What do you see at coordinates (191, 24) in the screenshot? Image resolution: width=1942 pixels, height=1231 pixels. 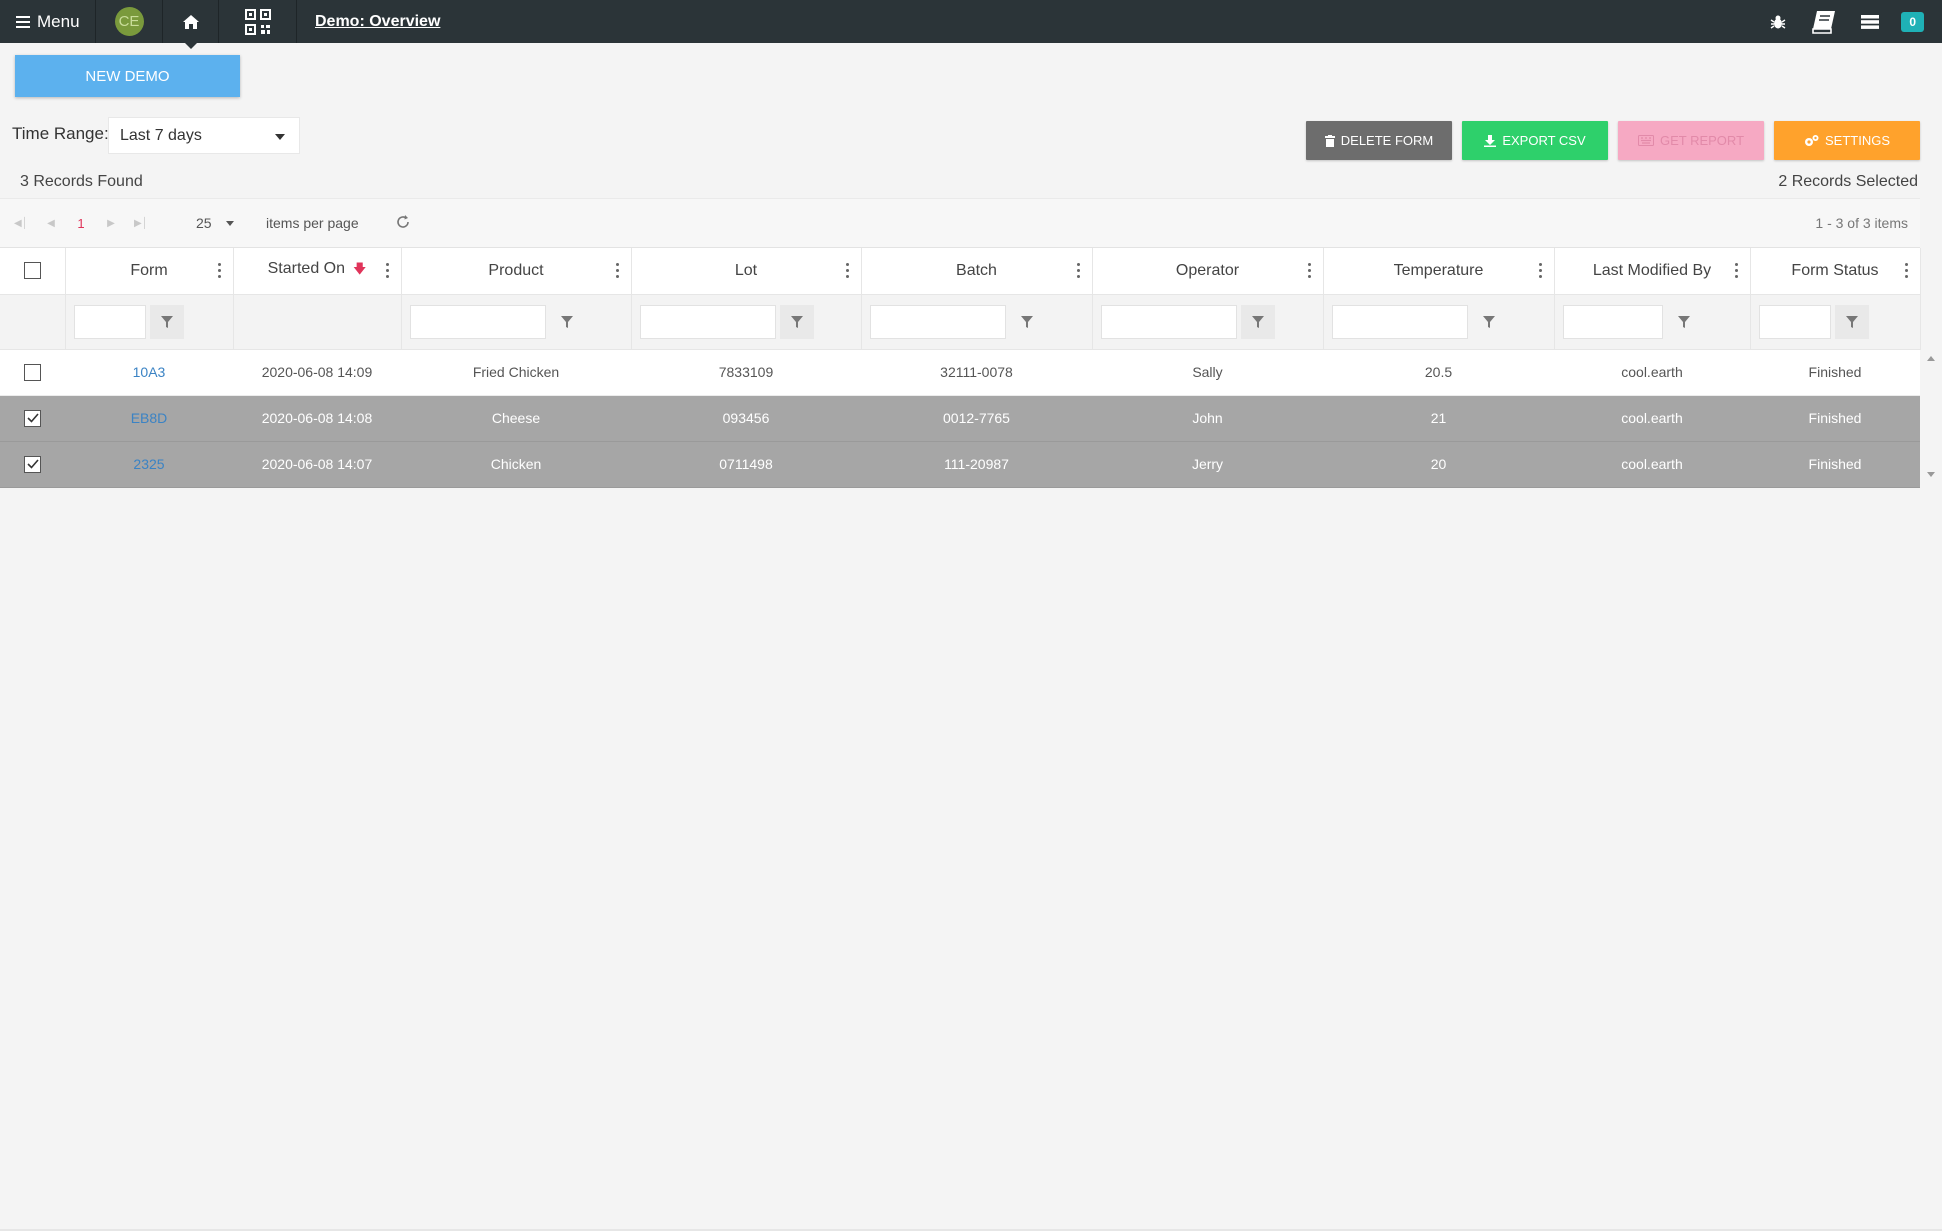 I see `home-button` at bounding box center [191, 24].